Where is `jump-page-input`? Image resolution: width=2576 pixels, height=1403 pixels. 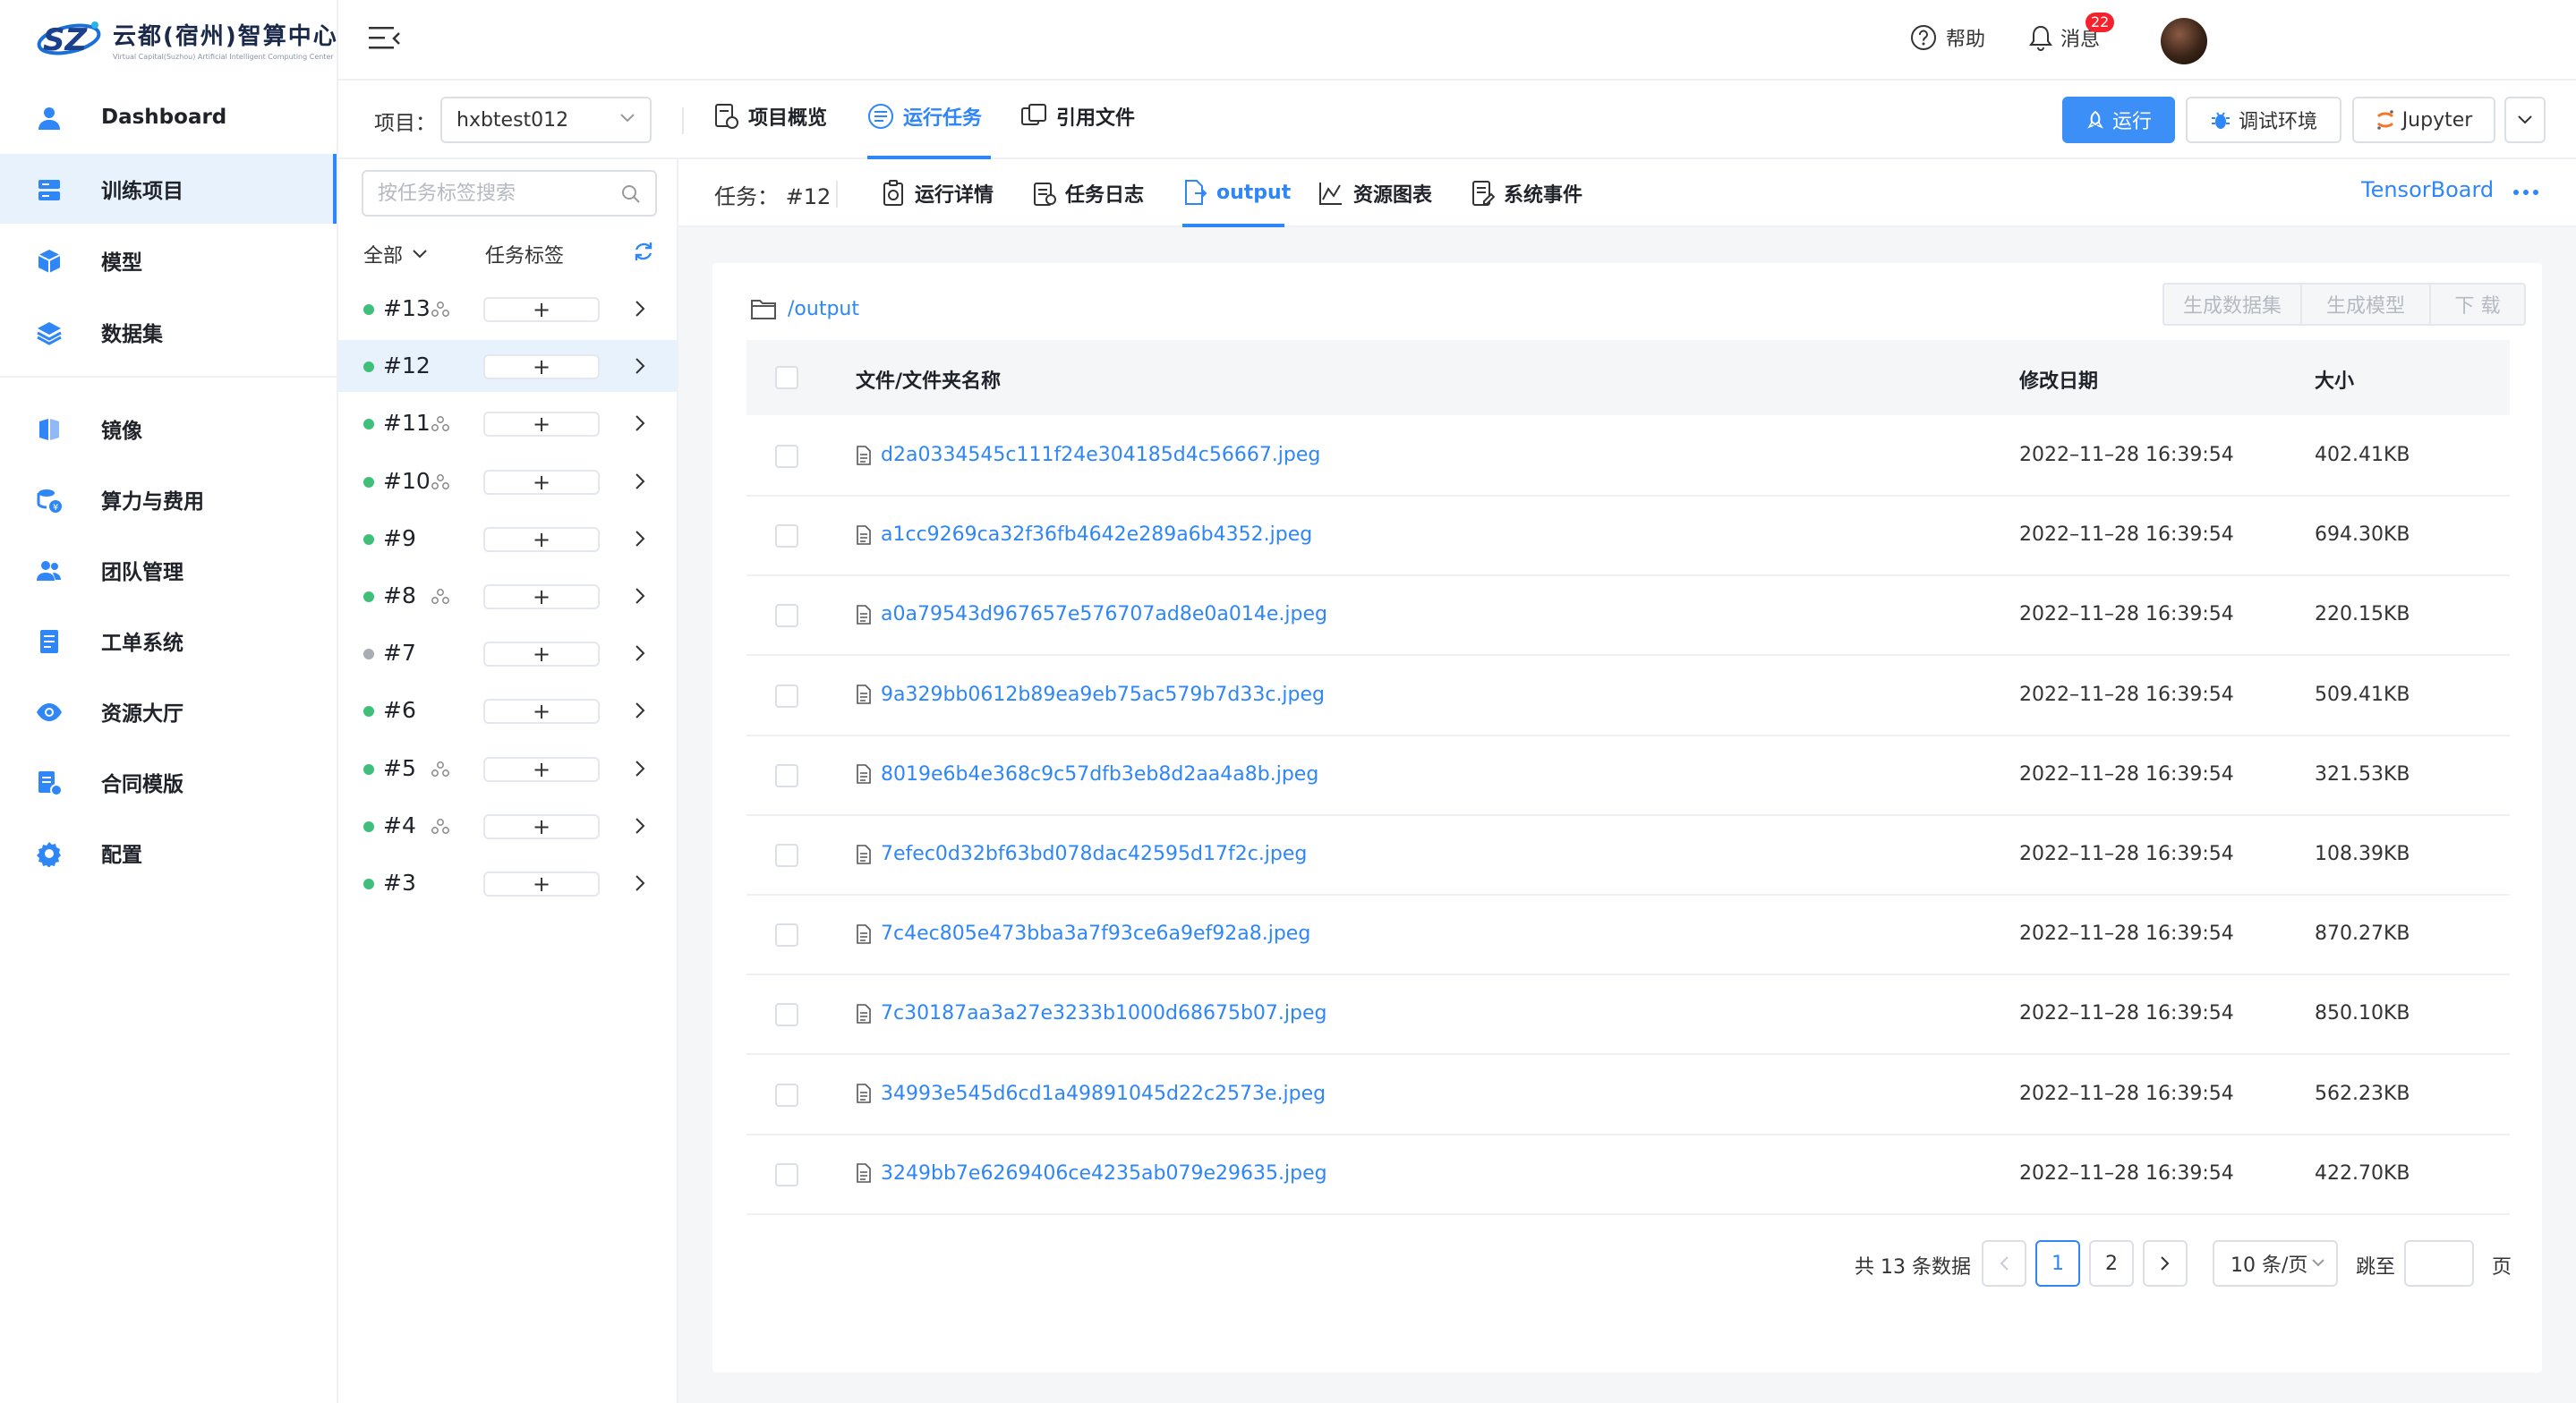 jump-page-input is located at coordinates (2439, 1263).